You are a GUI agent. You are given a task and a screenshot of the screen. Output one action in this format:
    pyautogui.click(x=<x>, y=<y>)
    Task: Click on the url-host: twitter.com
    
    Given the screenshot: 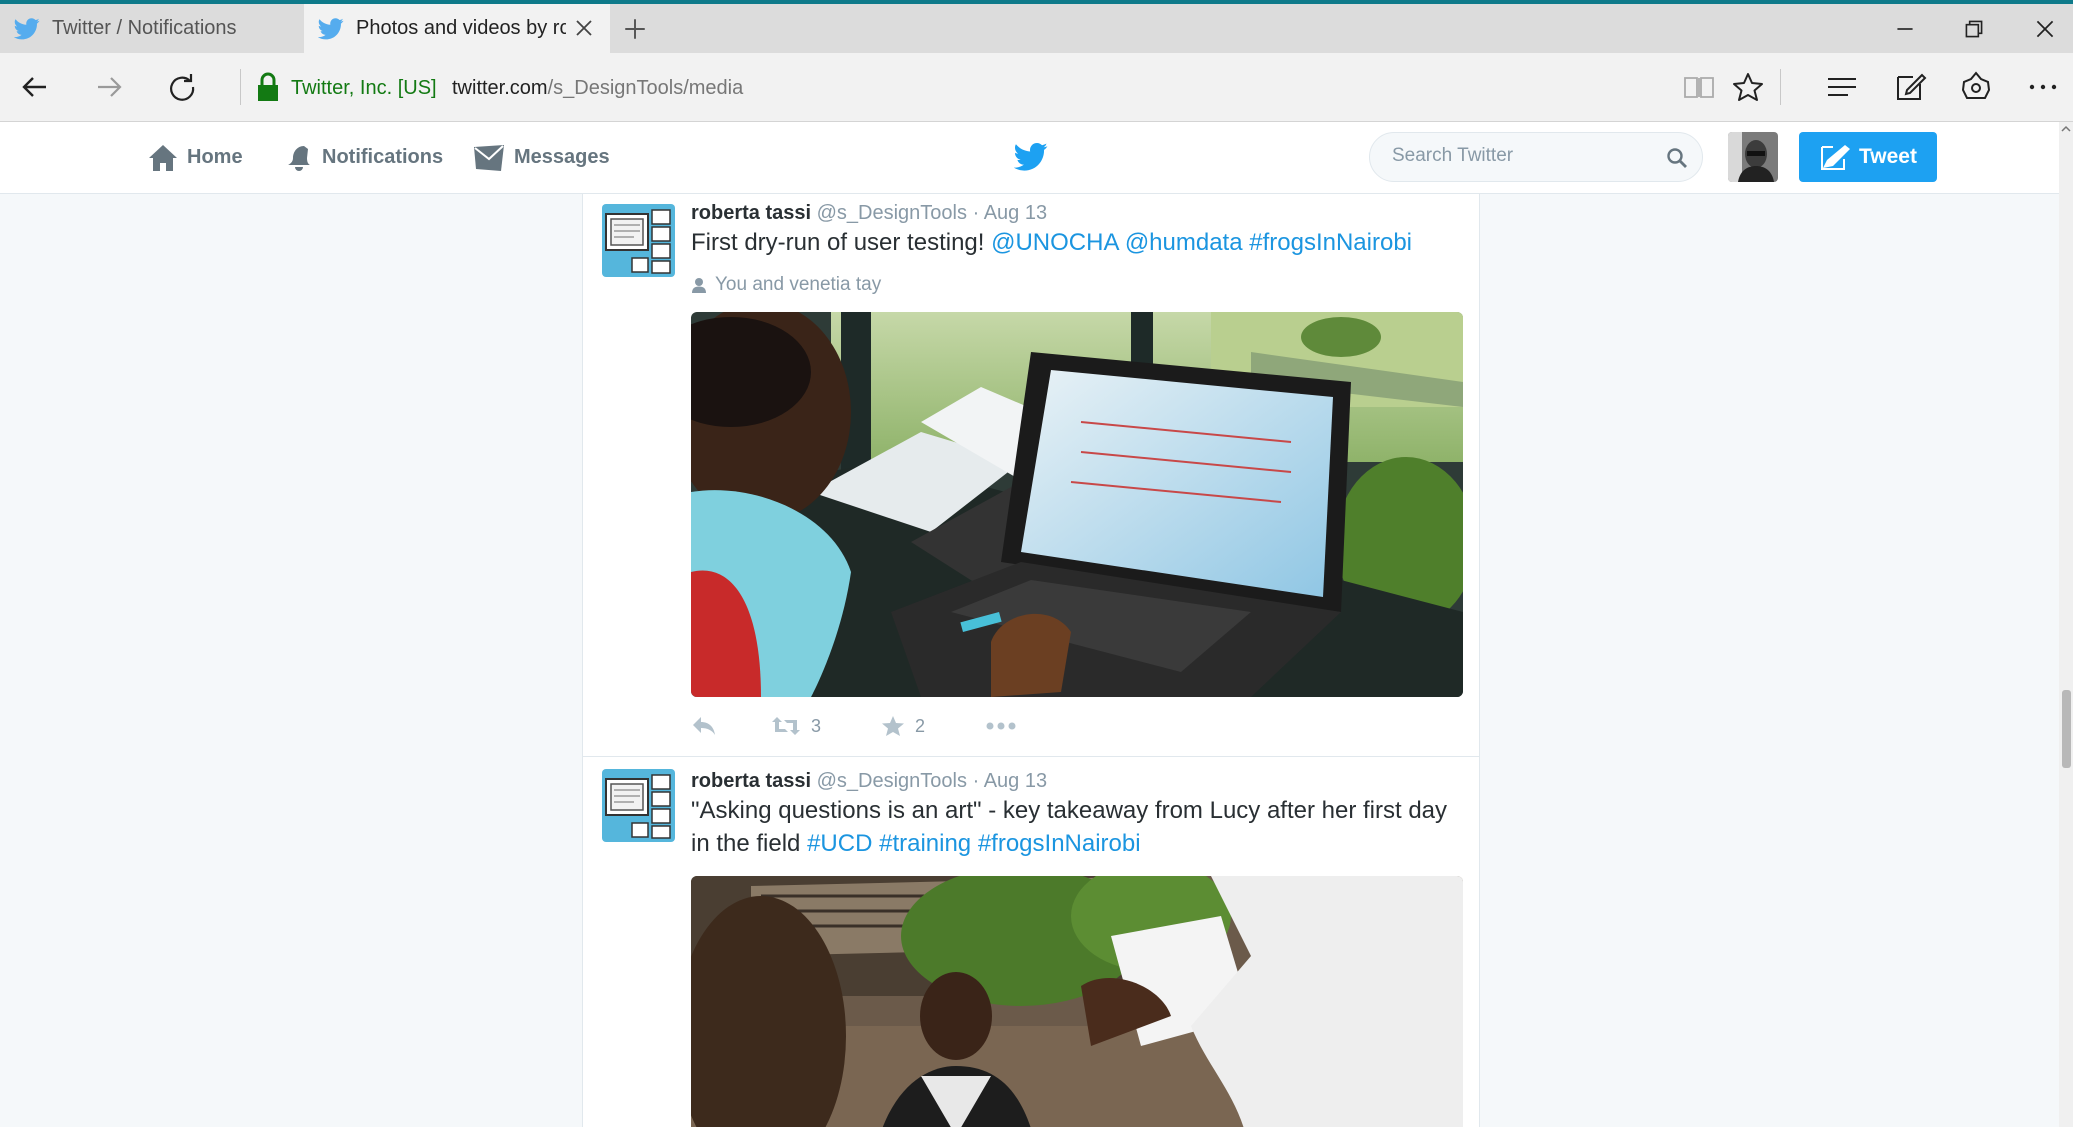 What is the action you would take?
    pyautogui.click(x=500, y=88)
    